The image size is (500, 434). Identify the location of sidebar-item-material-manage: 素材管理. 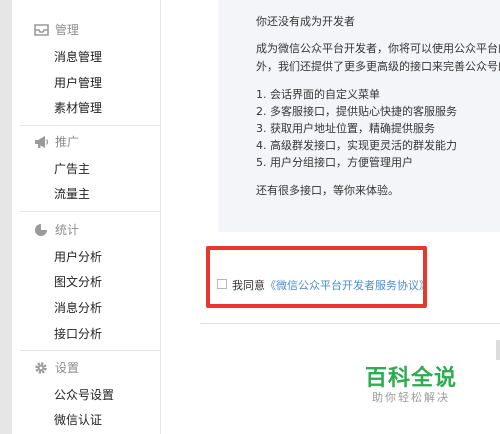
(78, 107).